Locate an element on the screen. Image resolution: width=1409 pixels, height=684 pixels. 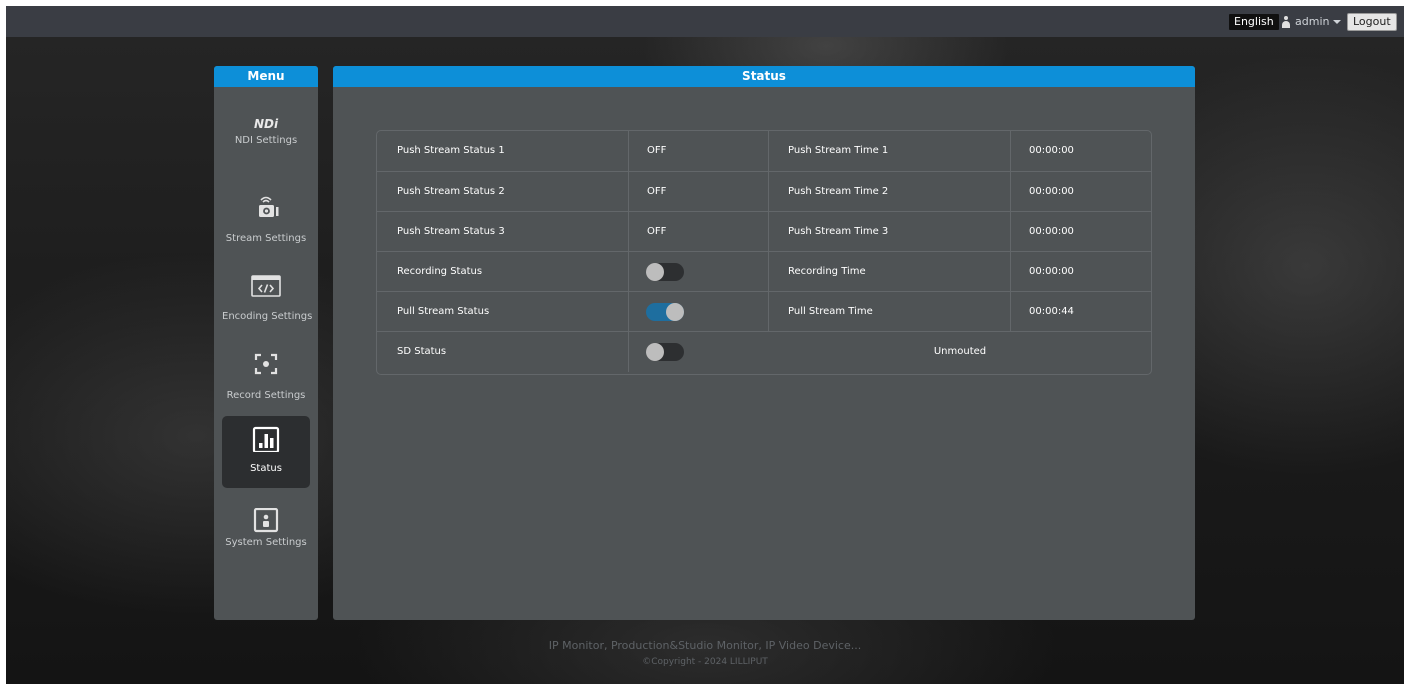
table-row: Recording Status Recording Time 00:00:00 is located at coordinates (764, 271).